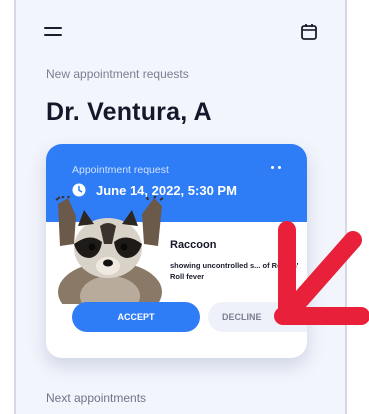 This screenshot has width=369, height=414. Describe the element at coordinates (193, 245) in the screenshot. I see `pet-name: Raccoon` at that location.